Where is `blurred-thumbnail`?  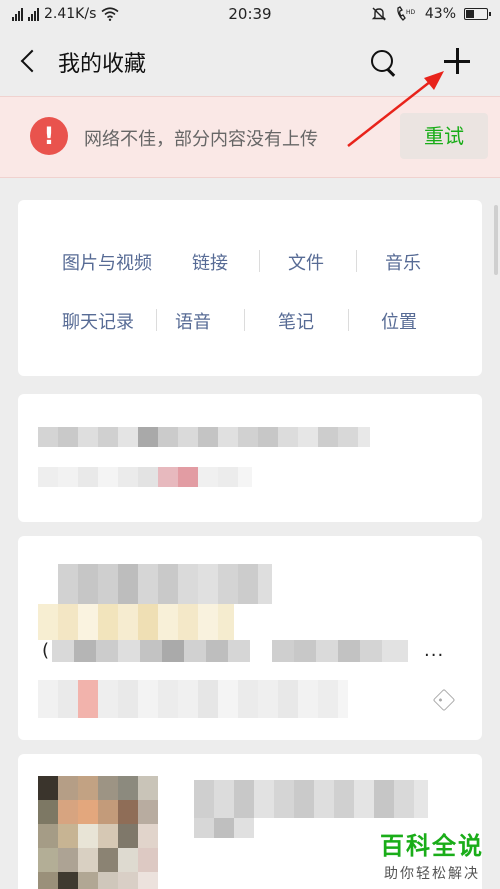
blurred-thumbnail is located at coordinates (106, 832).